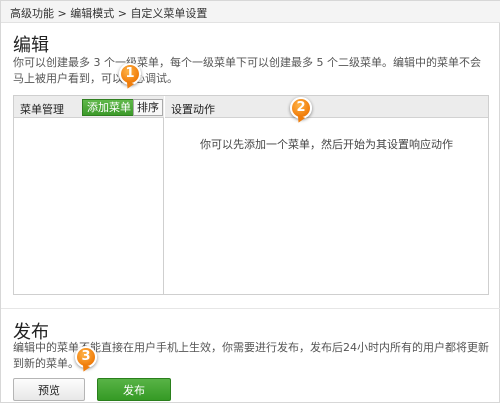 The height and width of the screenshot is (403, 500). I want to click on empty-action-hint: 你可以先添加一个菜单，然后开始为其设置响应动作, so click(326, 144).